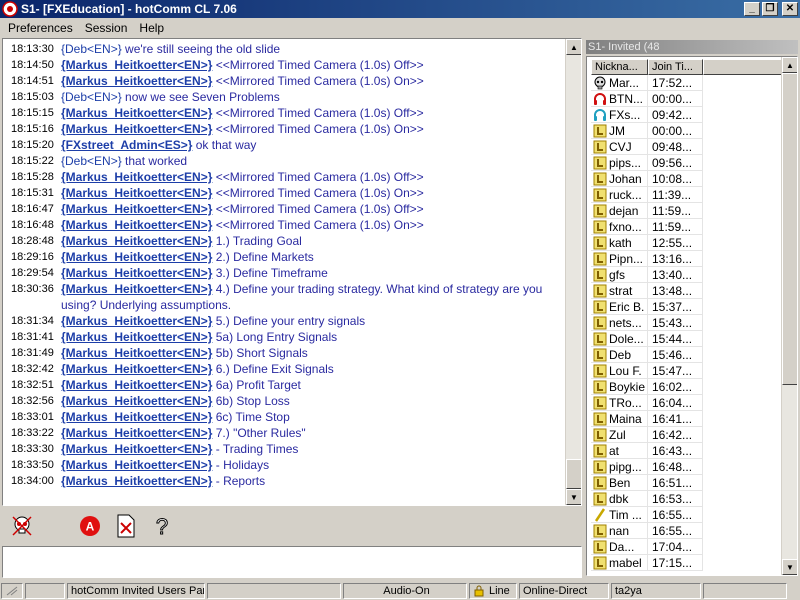 The image size is (800, 600). What do you see at coordinates (106, 28) in the screenshot?
I see `menu-session: Session` at bounding box center [106, 28].